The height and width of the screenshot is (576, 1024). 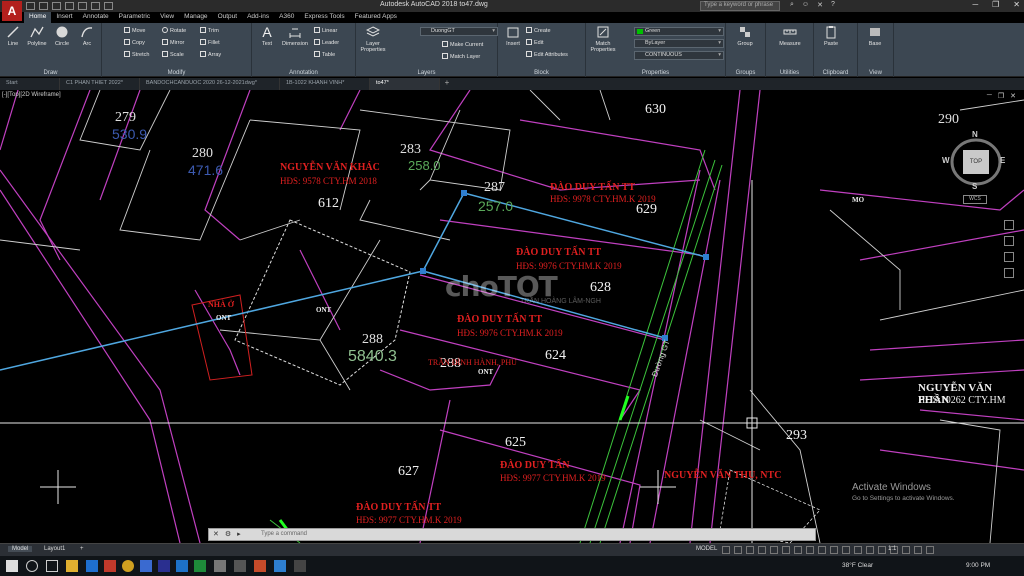 I want to click on tab-home: Home, so click(x=38, y=17).